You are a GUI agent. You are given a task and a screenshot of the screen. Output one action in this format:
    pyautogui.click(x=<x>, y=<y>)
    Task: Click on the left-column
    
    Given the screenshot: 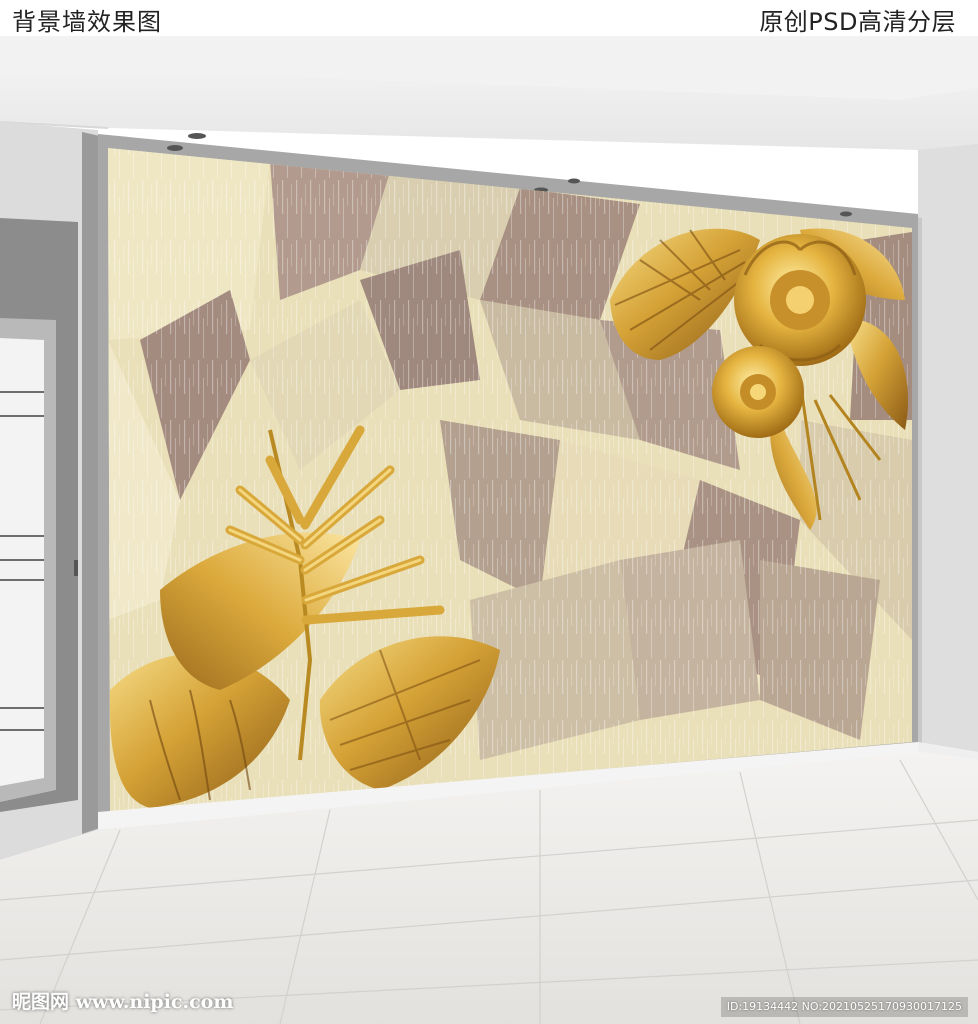 What is the action you would take?
    pyautogui.click(x=91, y=483)
    